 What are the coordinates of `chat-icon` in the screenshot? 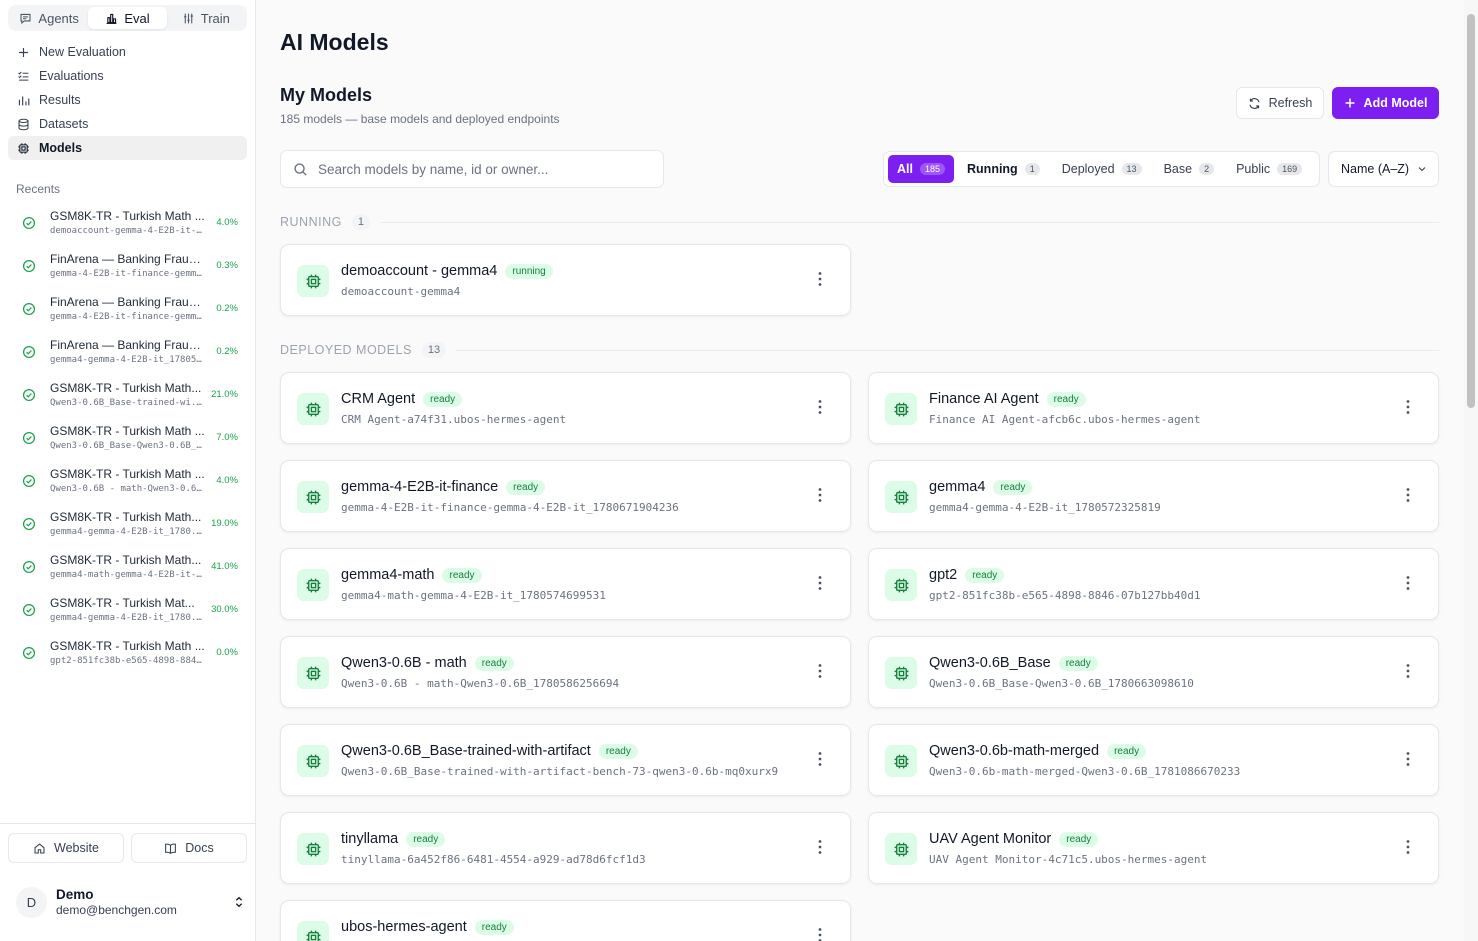 It's located at (25, 18).